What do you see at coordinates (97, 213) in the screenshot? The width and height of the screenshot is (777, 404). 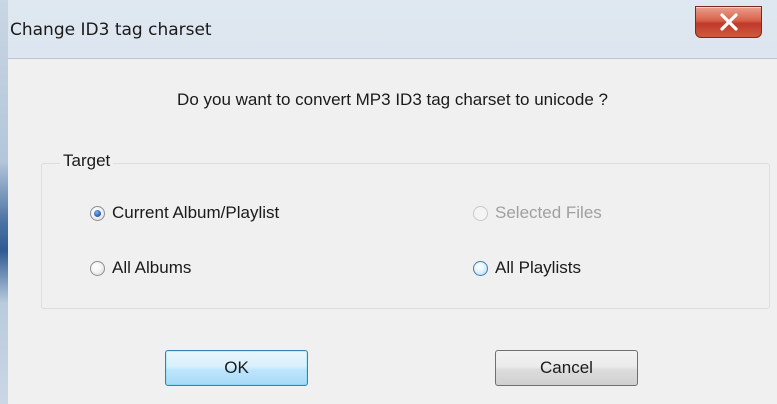 I see `radio-checked-icon` at bounding box center [97, 213].